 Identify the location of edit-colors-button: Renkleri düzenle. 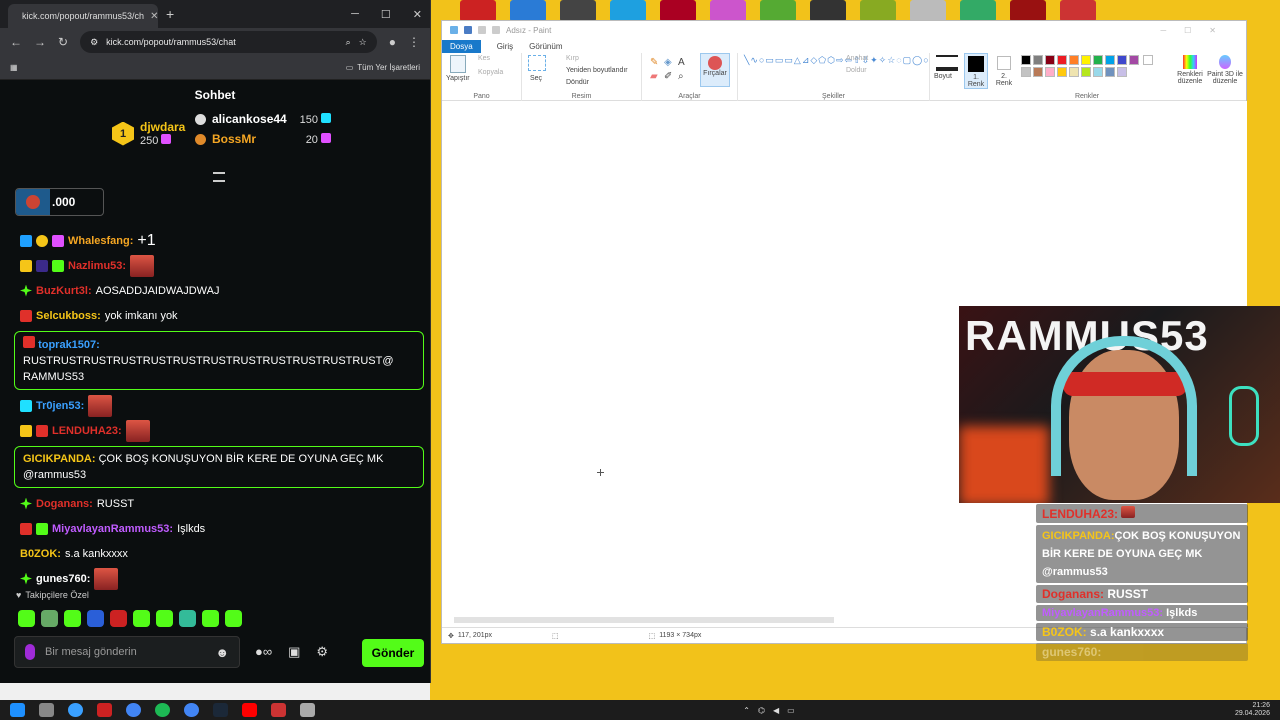
(1190, 69).